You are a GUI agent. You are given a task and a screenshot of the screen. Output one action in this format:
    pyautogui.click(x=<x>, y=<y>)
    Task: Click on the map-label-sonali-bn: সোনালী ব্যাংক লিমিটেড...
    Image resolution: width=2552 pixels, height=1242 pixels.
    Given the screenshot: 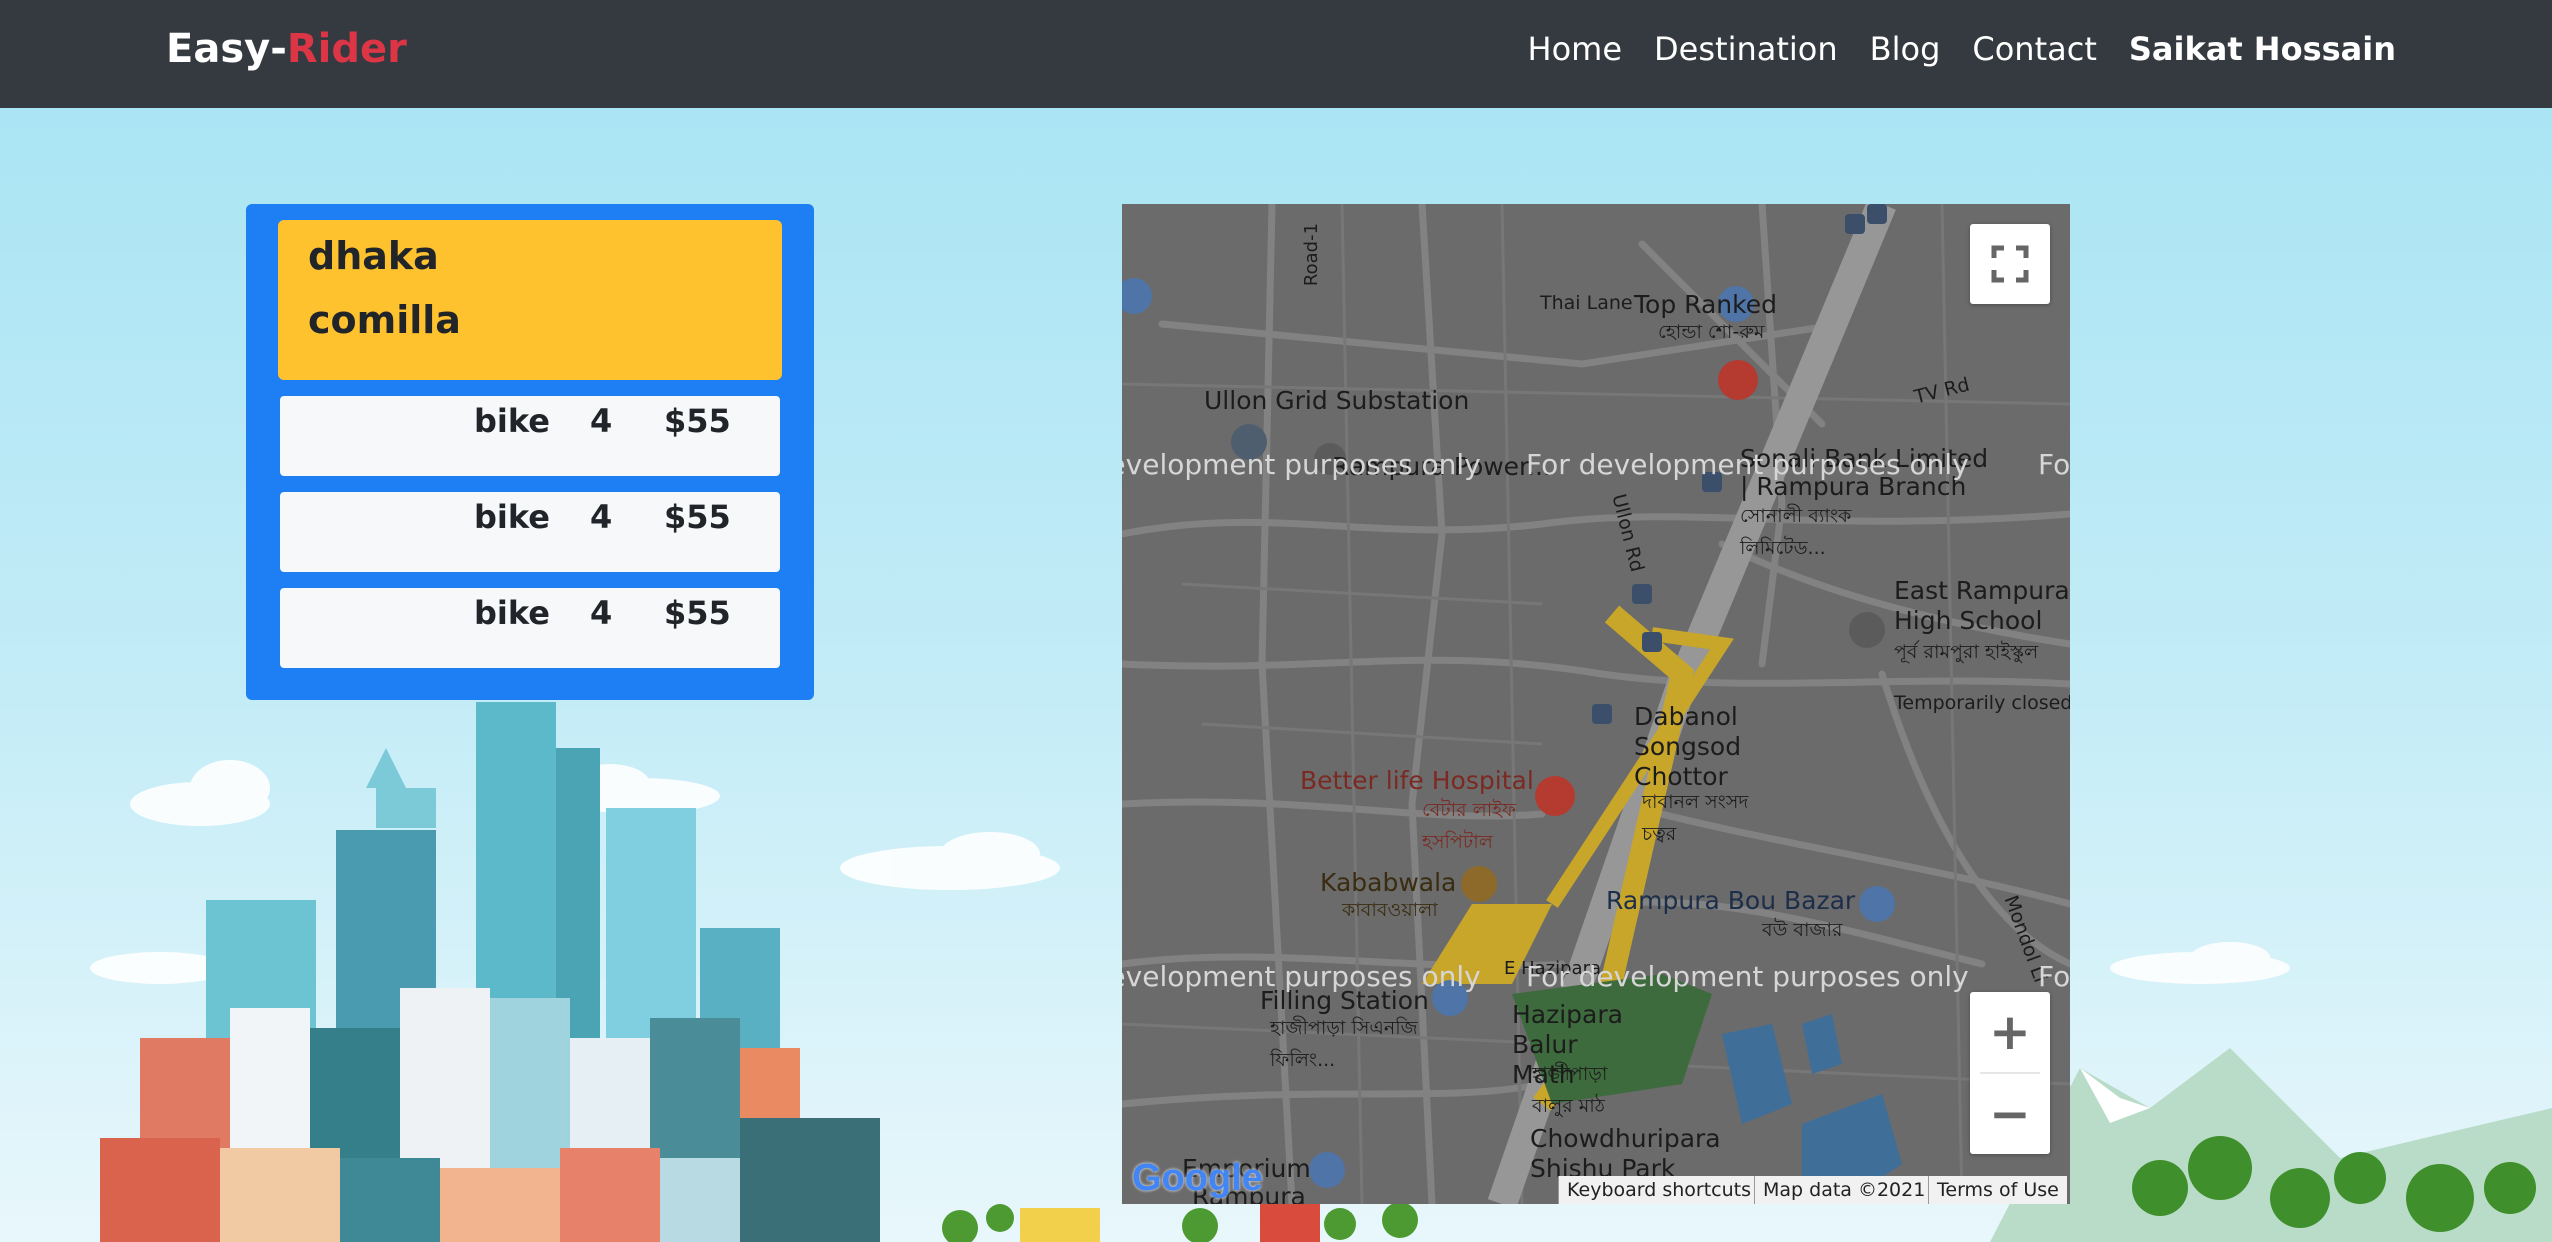 What is the action you would take?
    pyautogui.click(x=1796, y=532)
    